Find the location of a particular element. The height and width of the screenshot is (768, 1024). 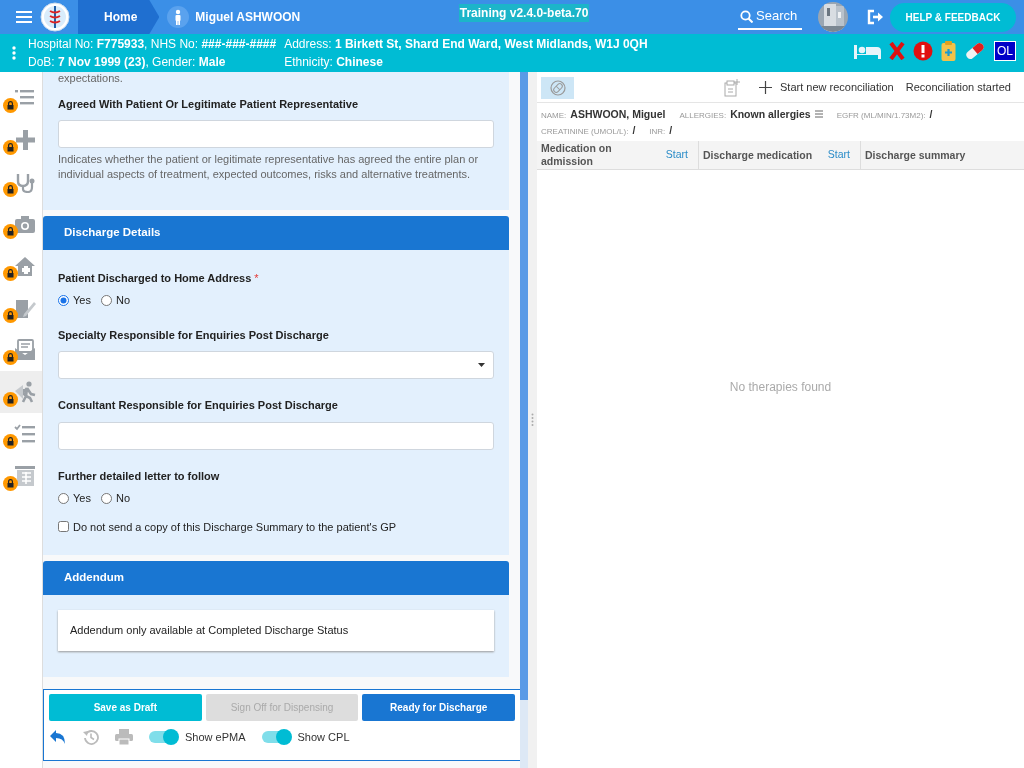

field-label: Consultant Responsible for Enquiries Post Discharge is located at coordinates (198, 405).